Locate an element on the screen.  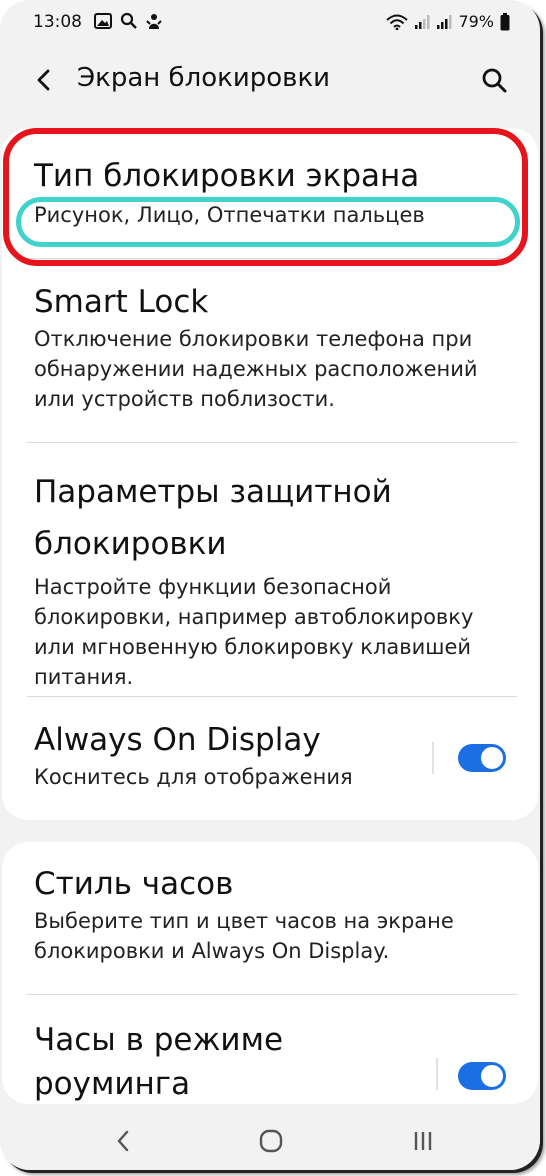
status-bar: 13:08 79% is located at coordinates (270, 22).